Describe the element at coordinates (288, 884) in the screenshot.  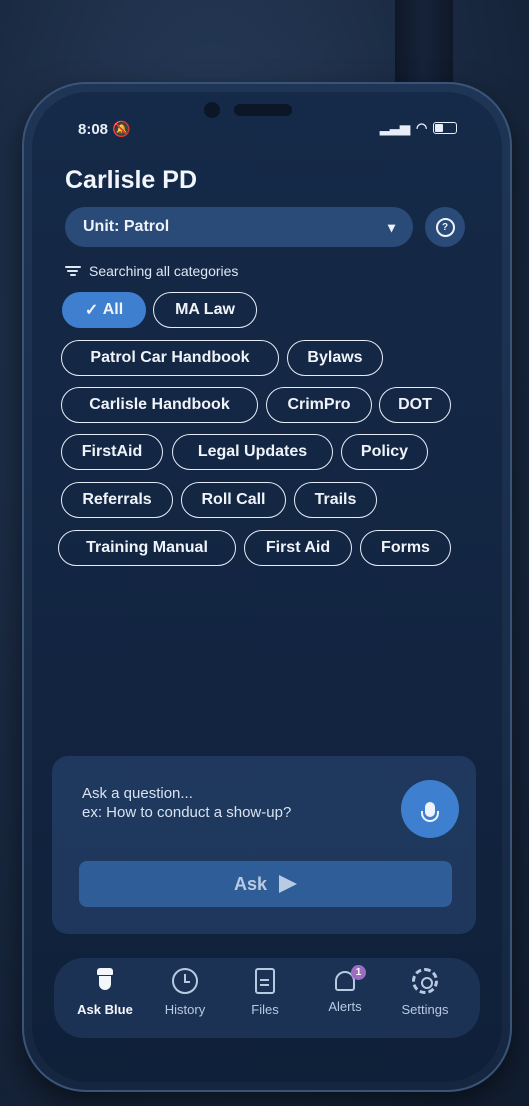
I see `send-icon` at that location.